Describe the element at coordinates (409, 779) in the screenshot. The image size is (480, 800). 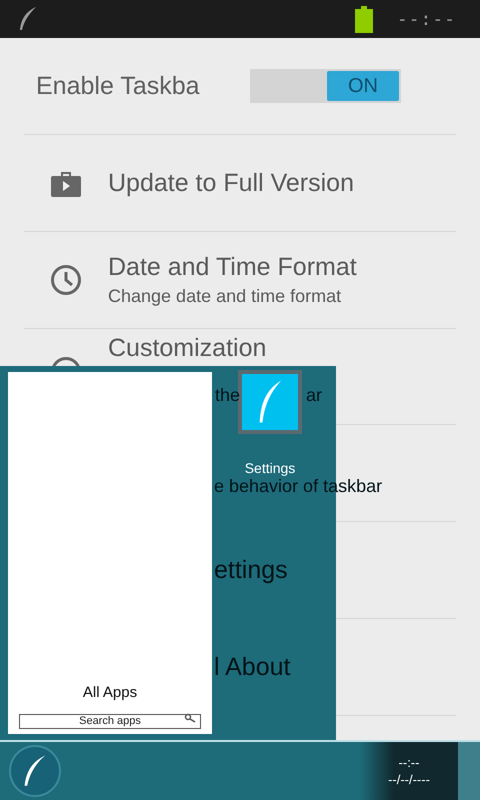
I see `clock-date: --/--/----` at that location.